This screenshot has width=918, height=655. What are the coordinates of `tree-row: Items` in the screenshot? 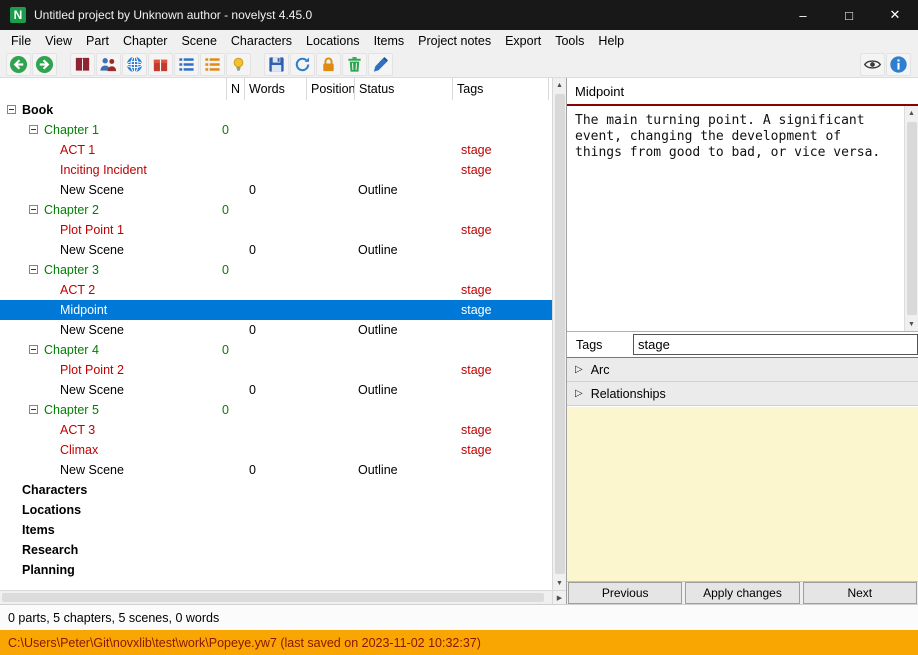 It's located at (276, 530).